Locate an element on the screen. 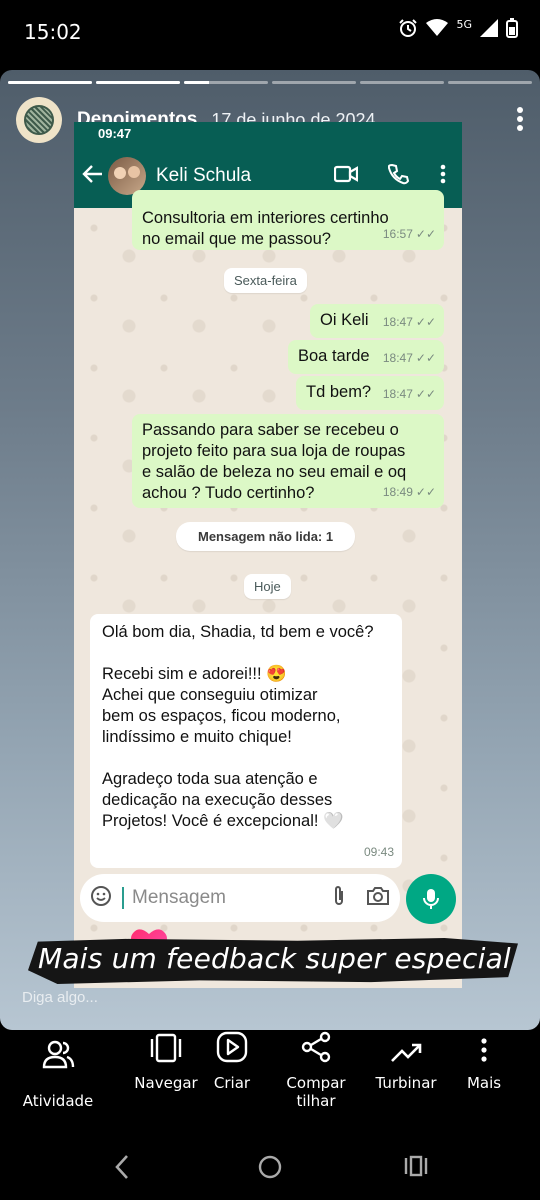 This screenshot has height=1200, width=540. wa-composer: Mensagem is located at coordinates (240, 898).